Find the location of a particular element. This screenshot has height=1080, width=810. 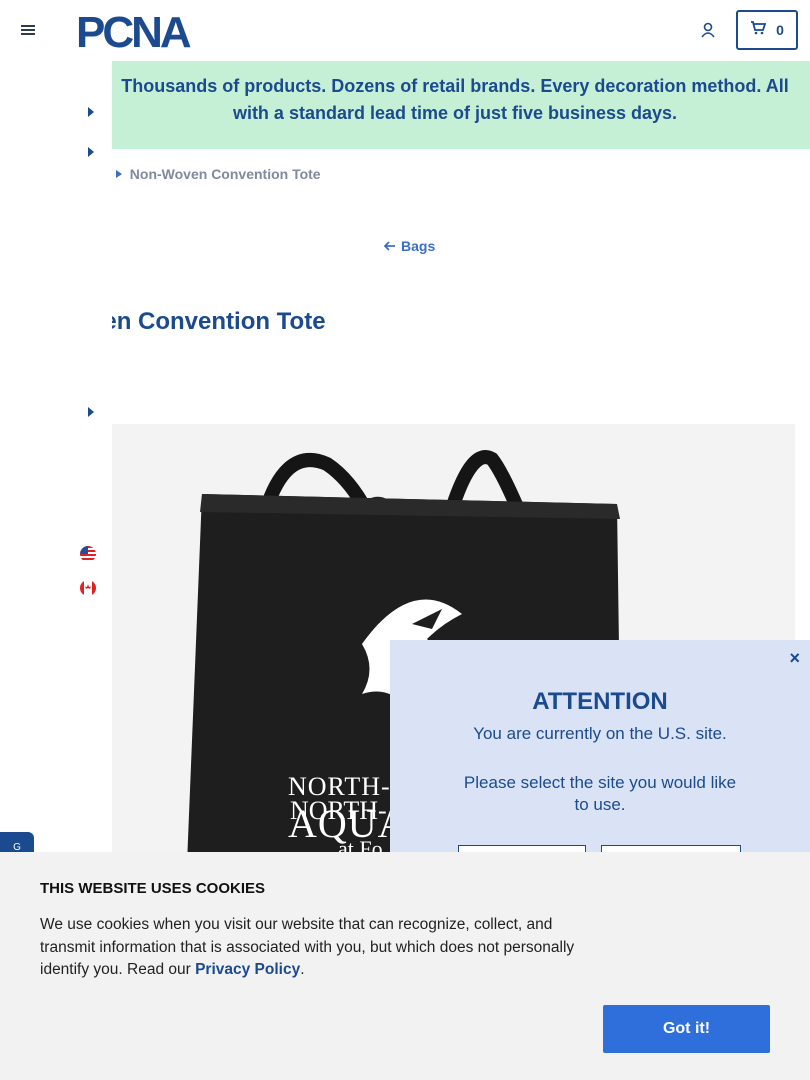

side-menu is located at coordinates (56, 456).